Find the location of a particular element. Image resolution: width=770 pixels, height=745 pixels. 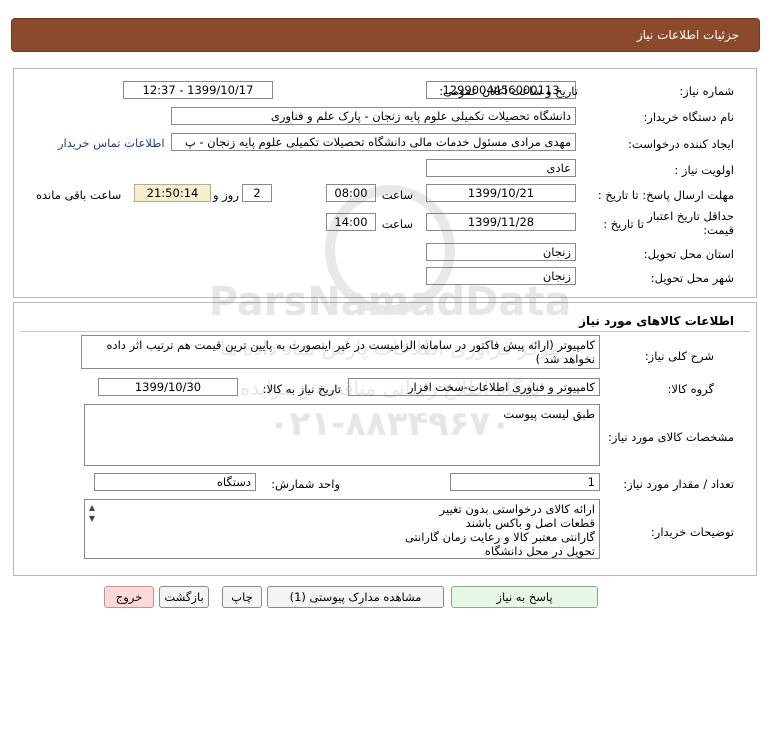

days-field: 2 is located at coordinates (257, 193).